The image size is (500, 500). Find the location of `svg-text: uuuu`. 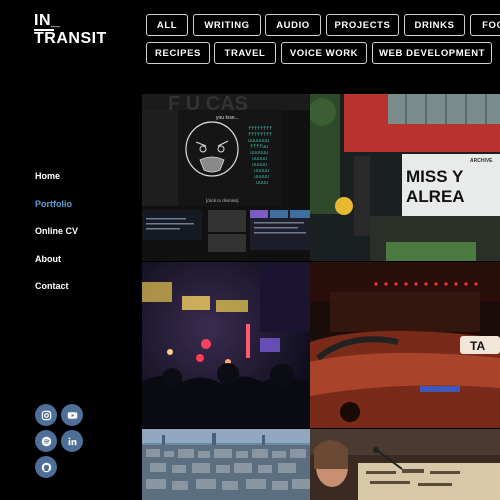

svg-text: uuuu is located at coordinates (262, 183).